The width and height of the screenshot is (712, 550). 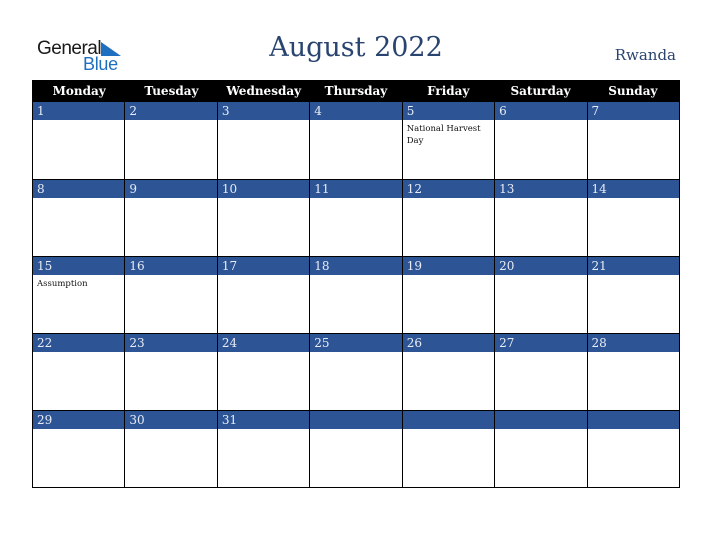 I want to click on day-number: 26, so click(x=448, y=343).